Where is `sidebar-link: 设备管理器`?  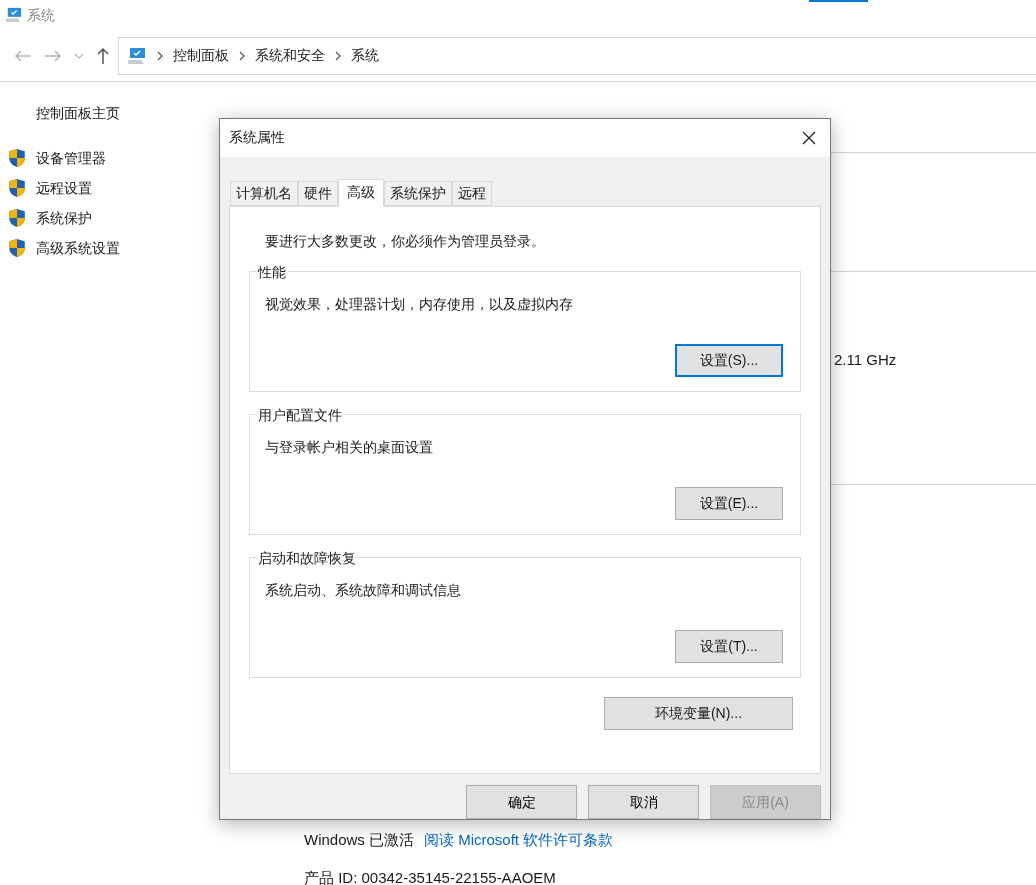 sidebar-link: 设备管理器 is located at coordinates (71, 158).